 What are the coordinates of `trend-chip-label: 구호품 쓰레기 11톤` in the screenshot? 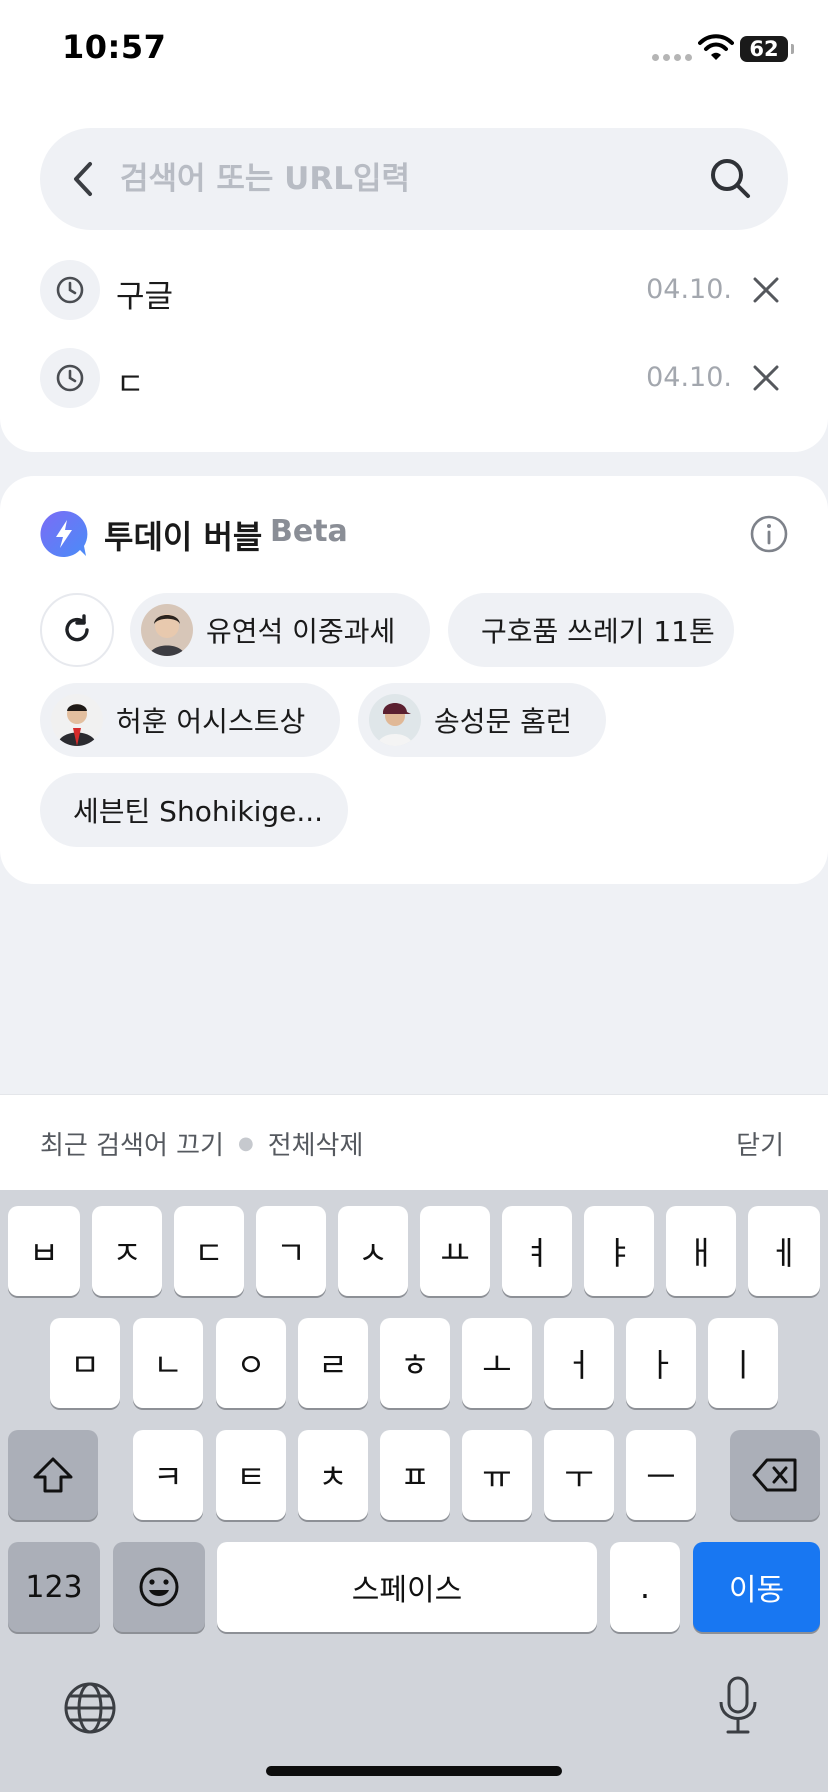 It's located at (598, 631).